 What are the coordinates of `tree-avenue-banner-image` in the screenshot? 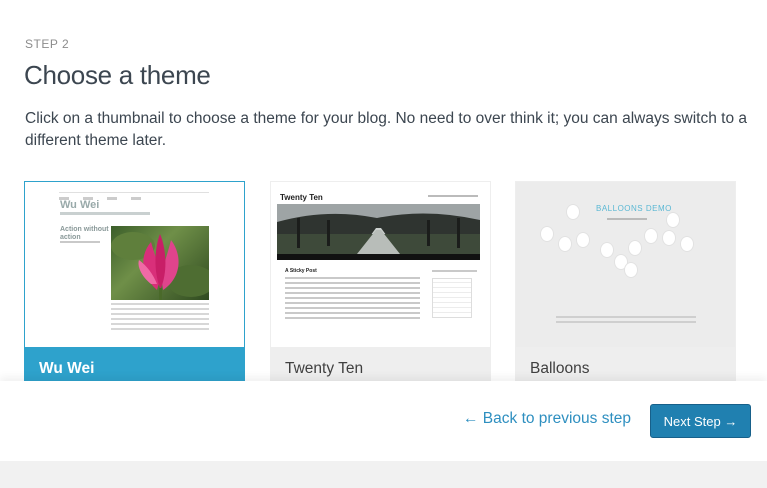 It's located at (378, 229).